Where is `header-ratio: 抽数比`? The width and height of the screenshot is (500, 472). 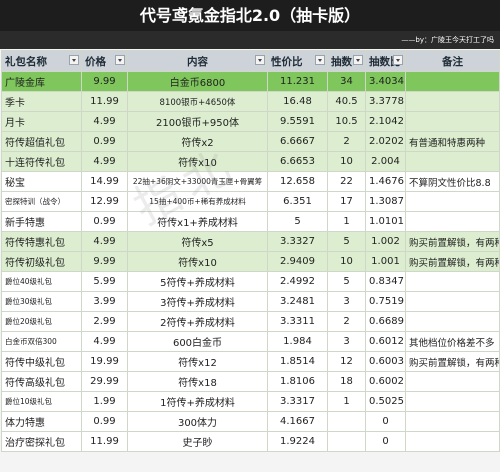
header-ratio: 抽数比 is located at coordinates (385, 61).